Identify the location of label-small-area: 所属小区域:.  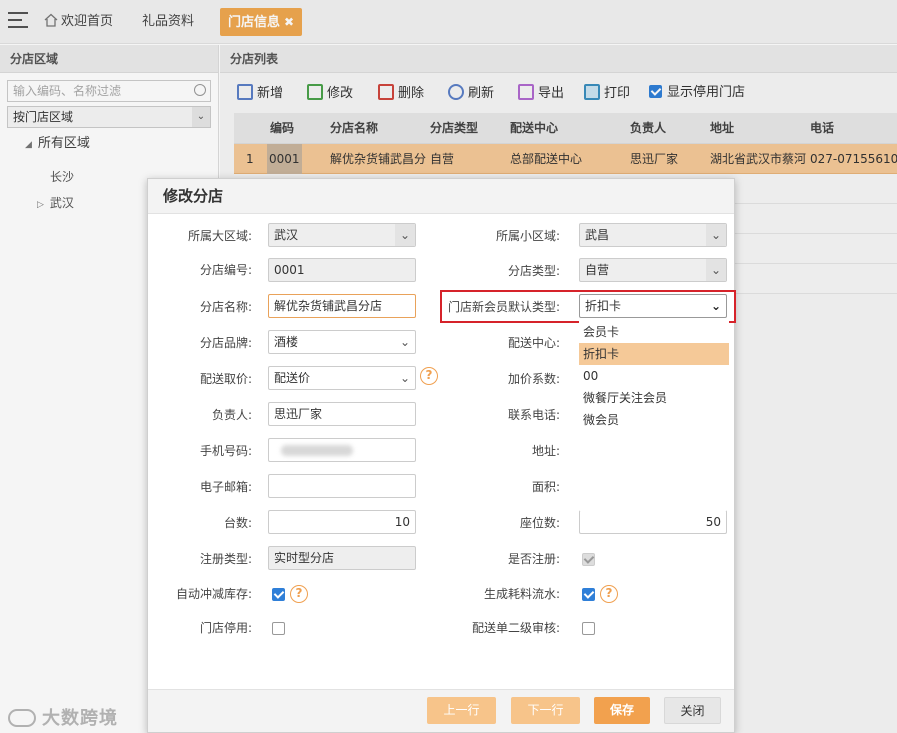
(527, 236).